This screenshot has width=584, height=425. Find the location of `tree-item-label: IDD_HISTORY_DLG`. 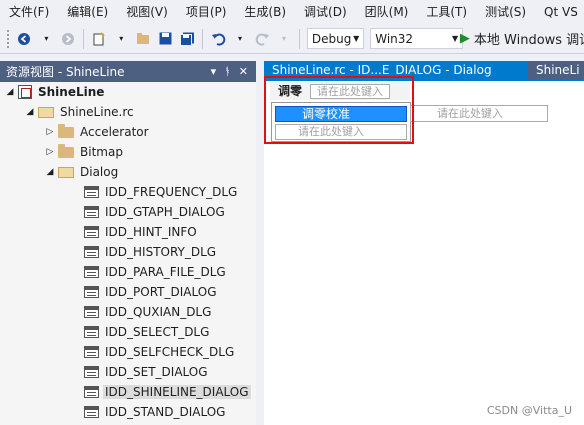

tree-item-label: IDD_HISTORY_DLG is located at coordinates (161, 252).